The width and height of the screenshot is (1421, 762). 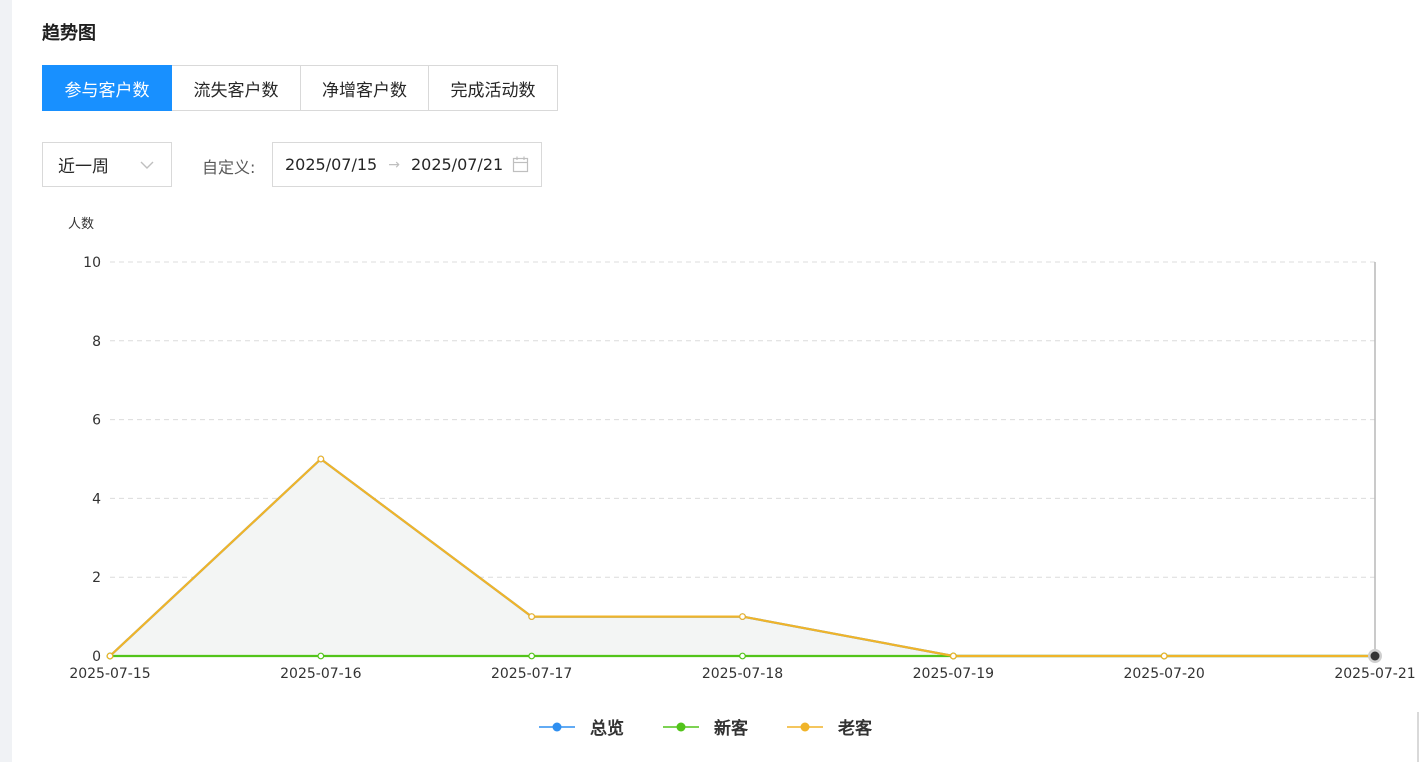 I want to click on y-tick-label-2: 2, so click(x=96, y=578).